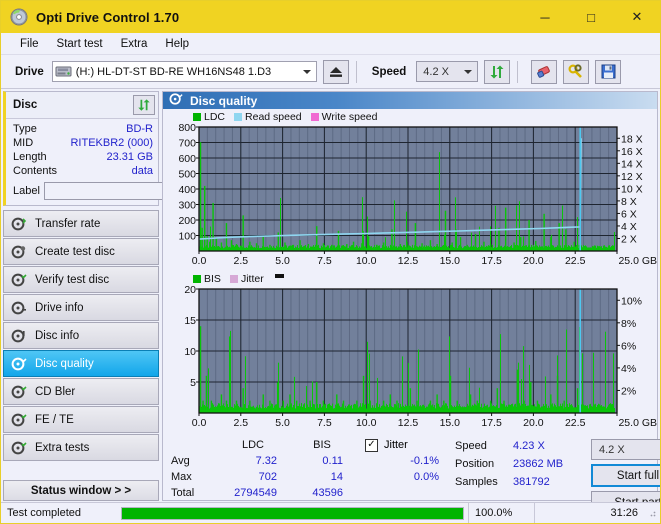 The width and height of the screenshot is (661, 524). I want to click on sidebar-item-create-test-disc: Create test disc, so click(81, 251).